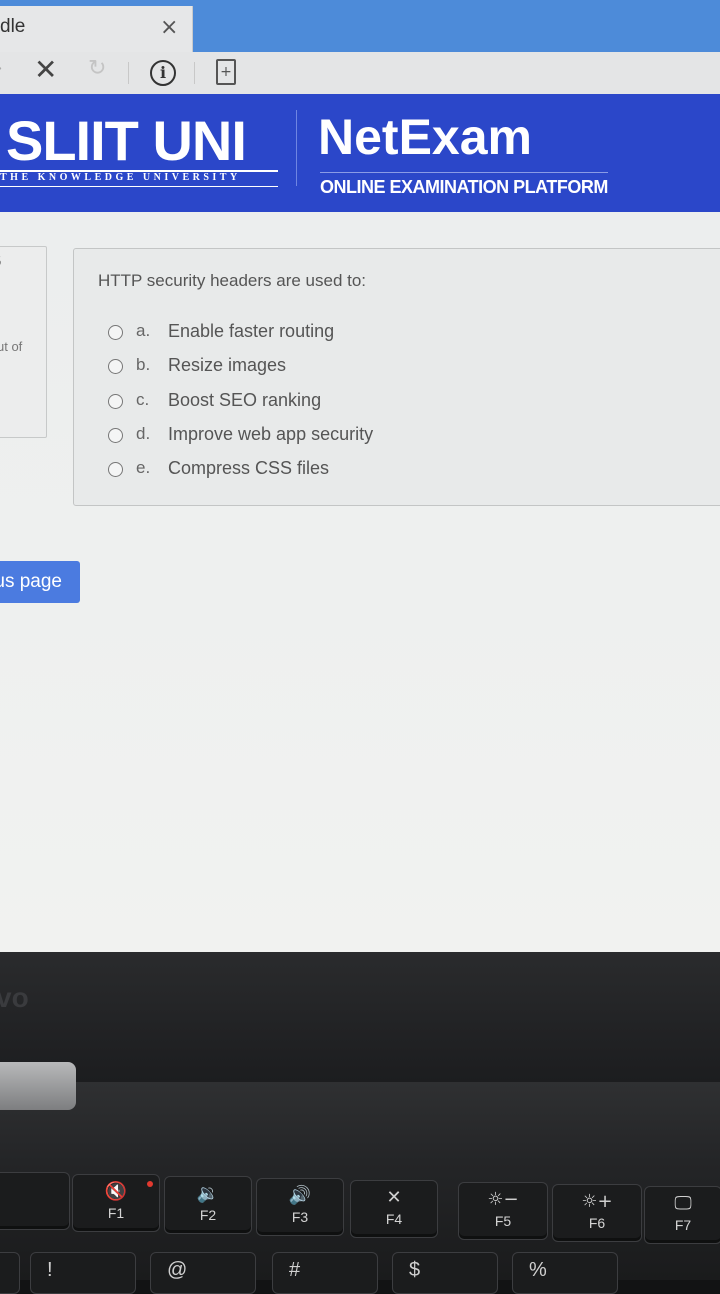 This screenshot has width=720, height=1294. What do you see at coordinates (538, 1270) in the screenshot?
I see `key-label: %` at bounding box center [538, 1270].